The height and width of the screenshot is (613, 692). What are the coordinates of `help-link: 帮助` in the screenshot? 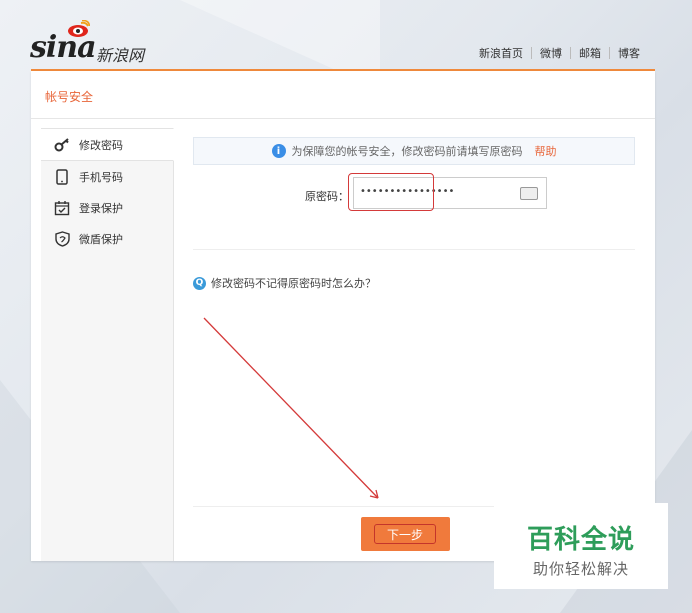 It's located at (546, 151).